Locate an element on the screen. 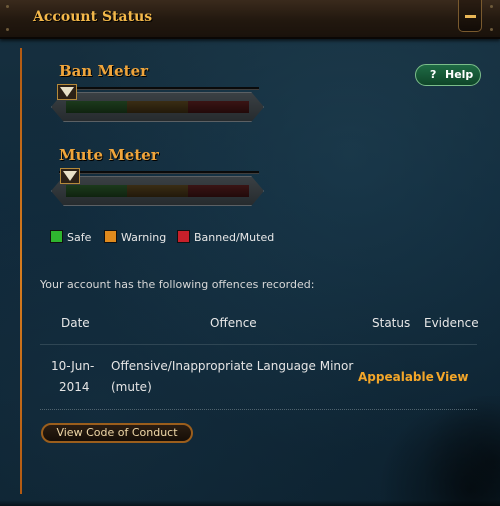  mute-meter-title: Mute Meter is located at coordinates (109, 155).